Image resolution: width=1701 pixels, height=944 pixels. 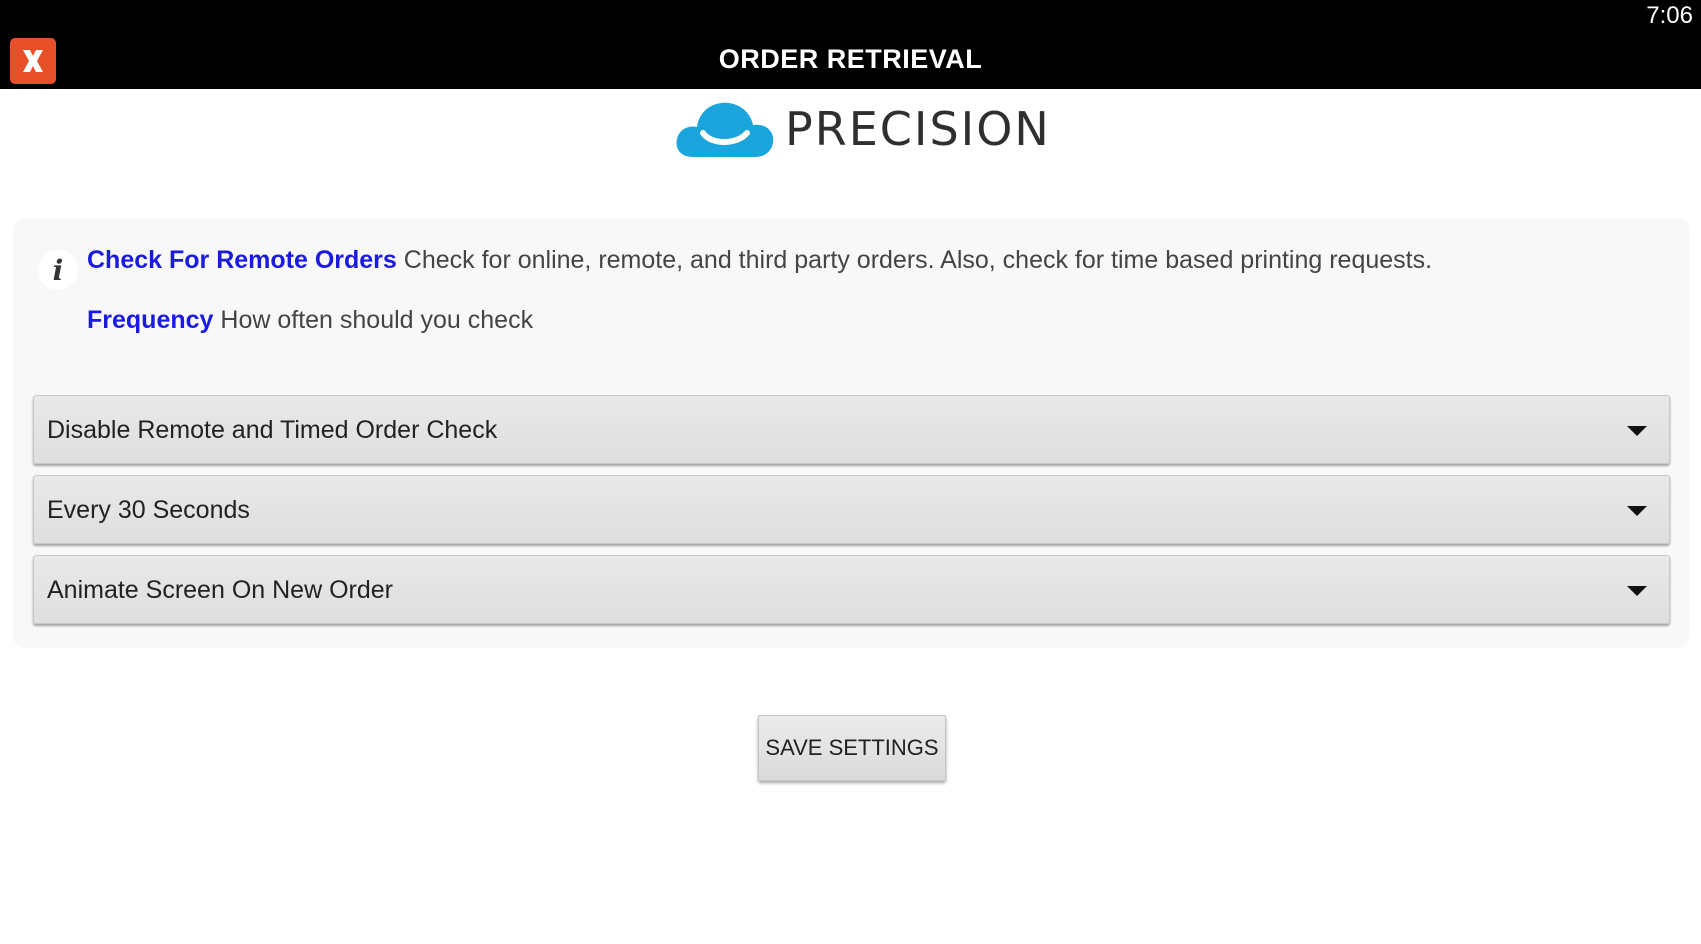 What do you see at coordinates (851, 589) in the screenshot?
I see `animate-screen-select: Animate Screen On New Order` at bounding box center [851, 589].